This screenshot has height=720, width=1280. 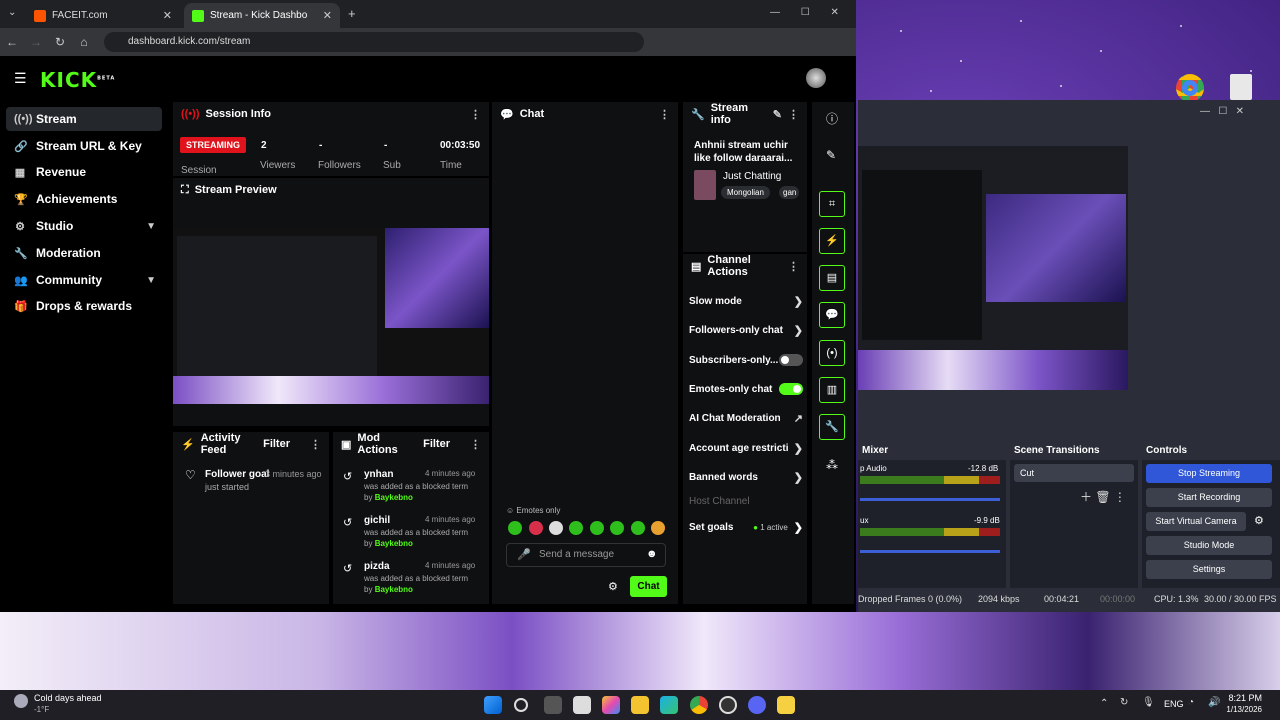 What do you see at coordinates (60, 42) in the screenshot?
I see `reload-icon: ↻` at bounding box center [60, 42].